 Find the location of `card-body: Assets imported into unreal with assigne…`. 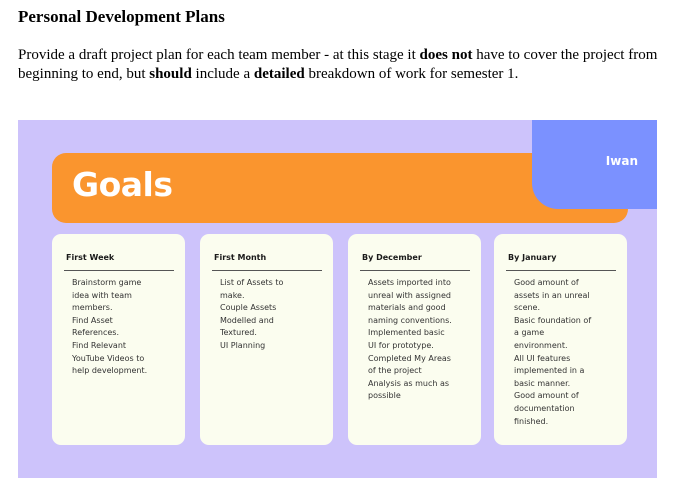

card-body: Assets imported into unreal with assigne… is located at coordinates (410, 339).